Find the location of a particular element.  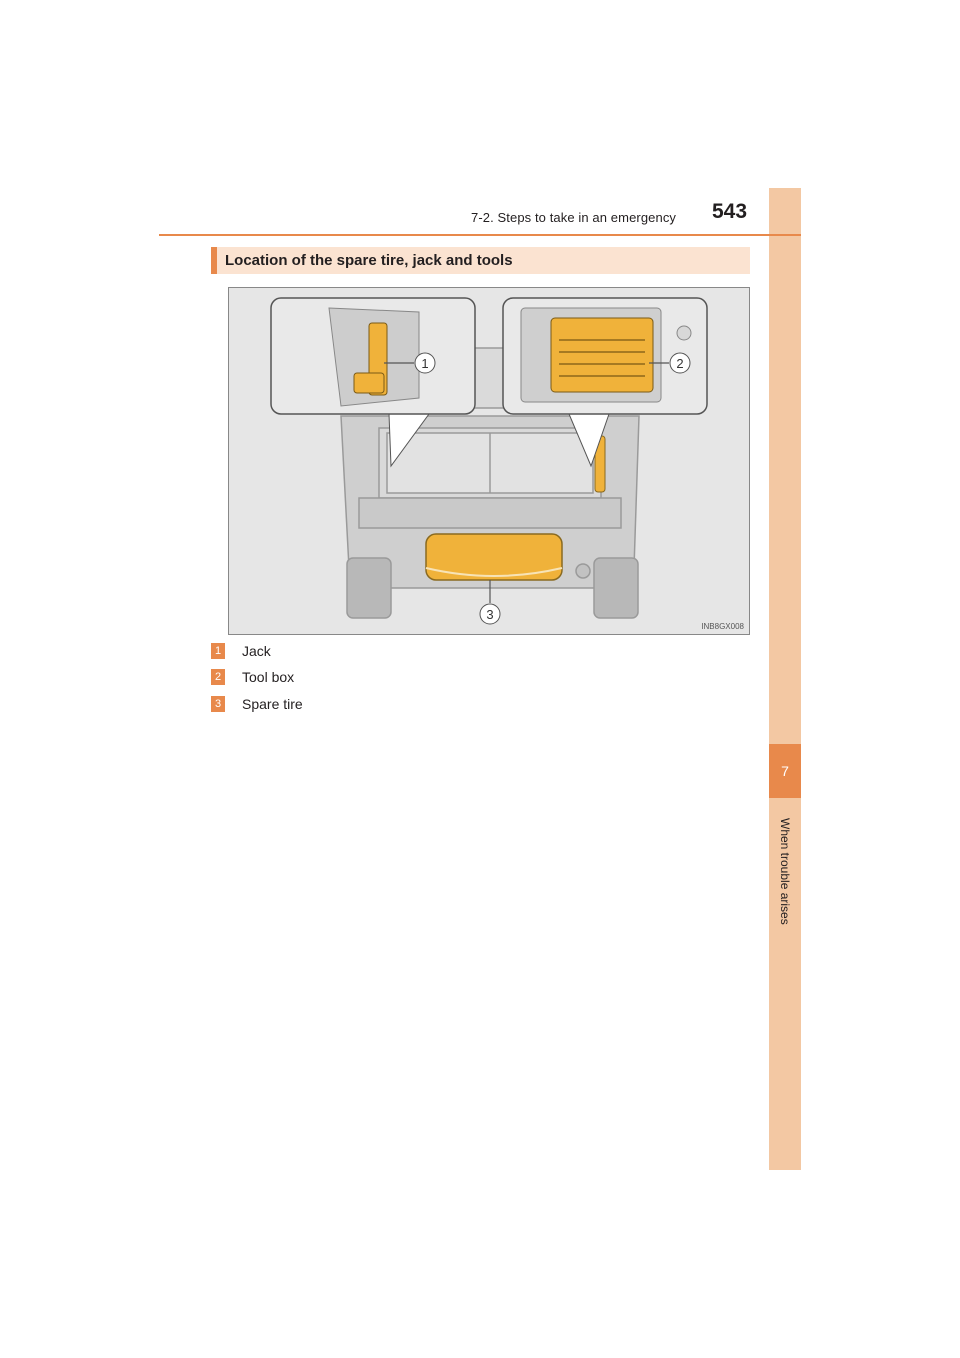

header-rule is located at coordinates (480, 235).